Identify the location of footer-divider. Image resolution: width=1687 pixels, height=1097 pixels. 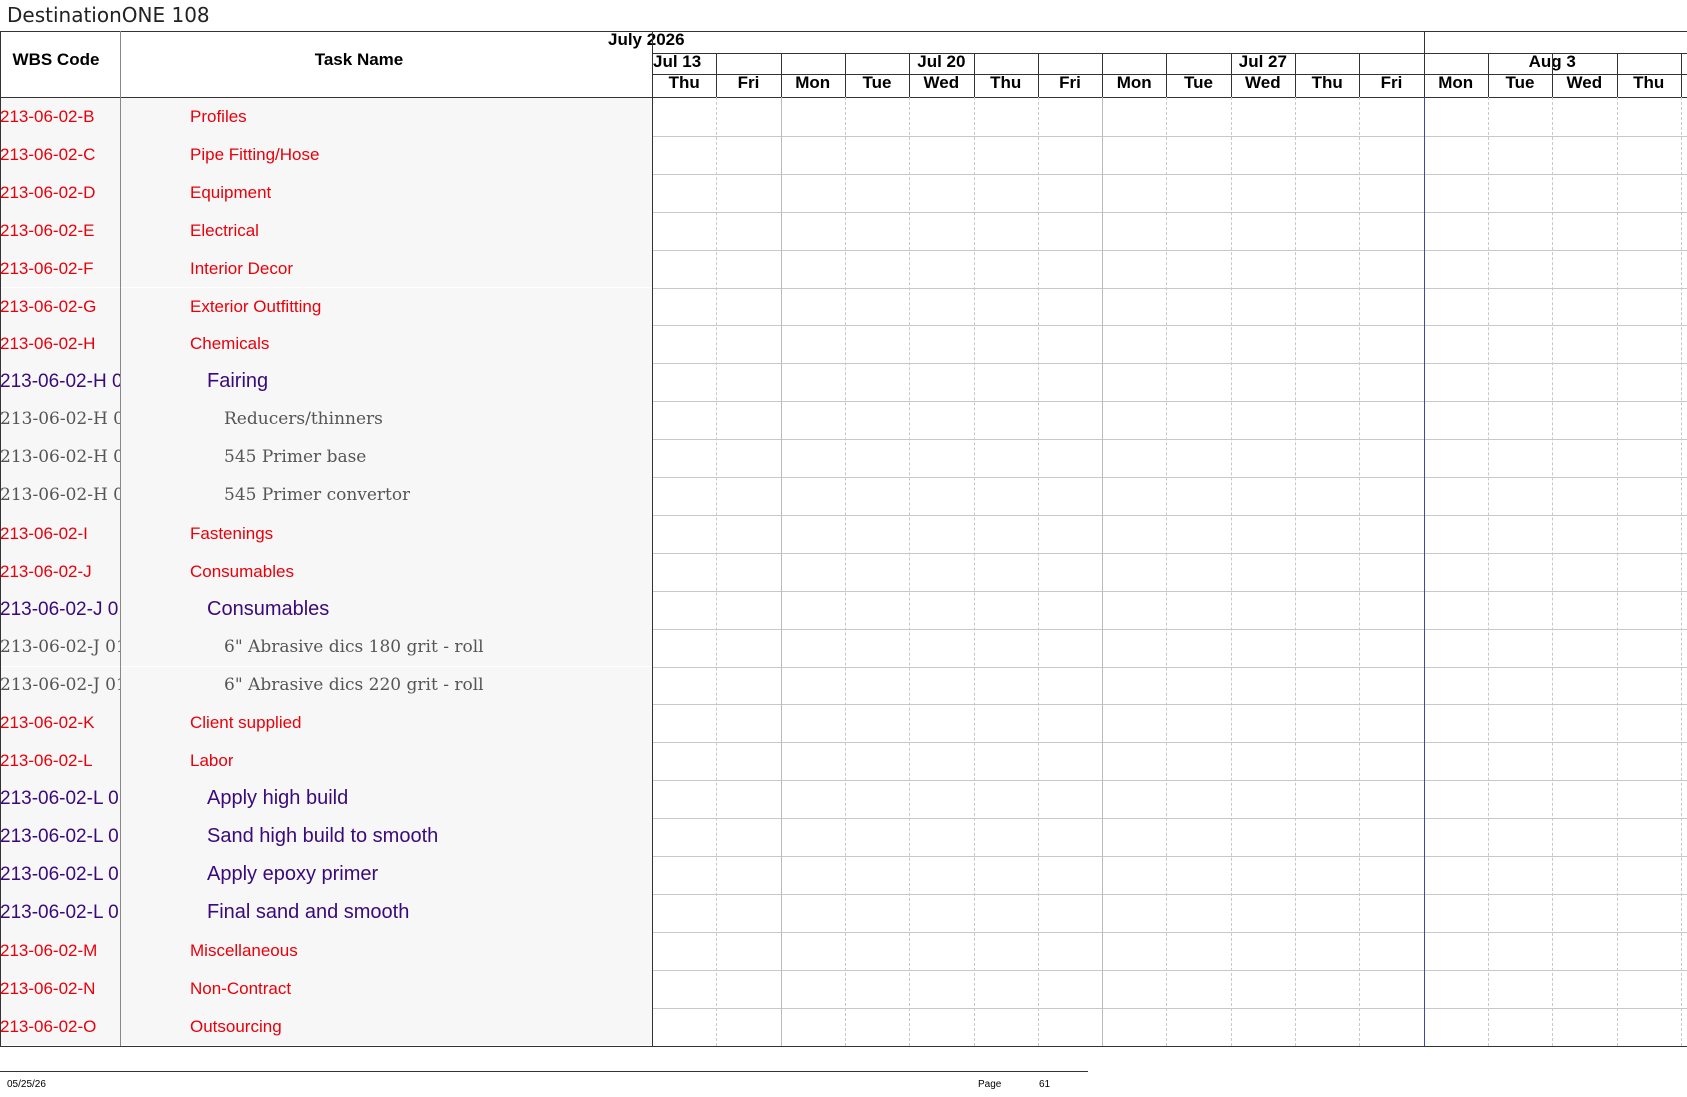
(544, 1071).